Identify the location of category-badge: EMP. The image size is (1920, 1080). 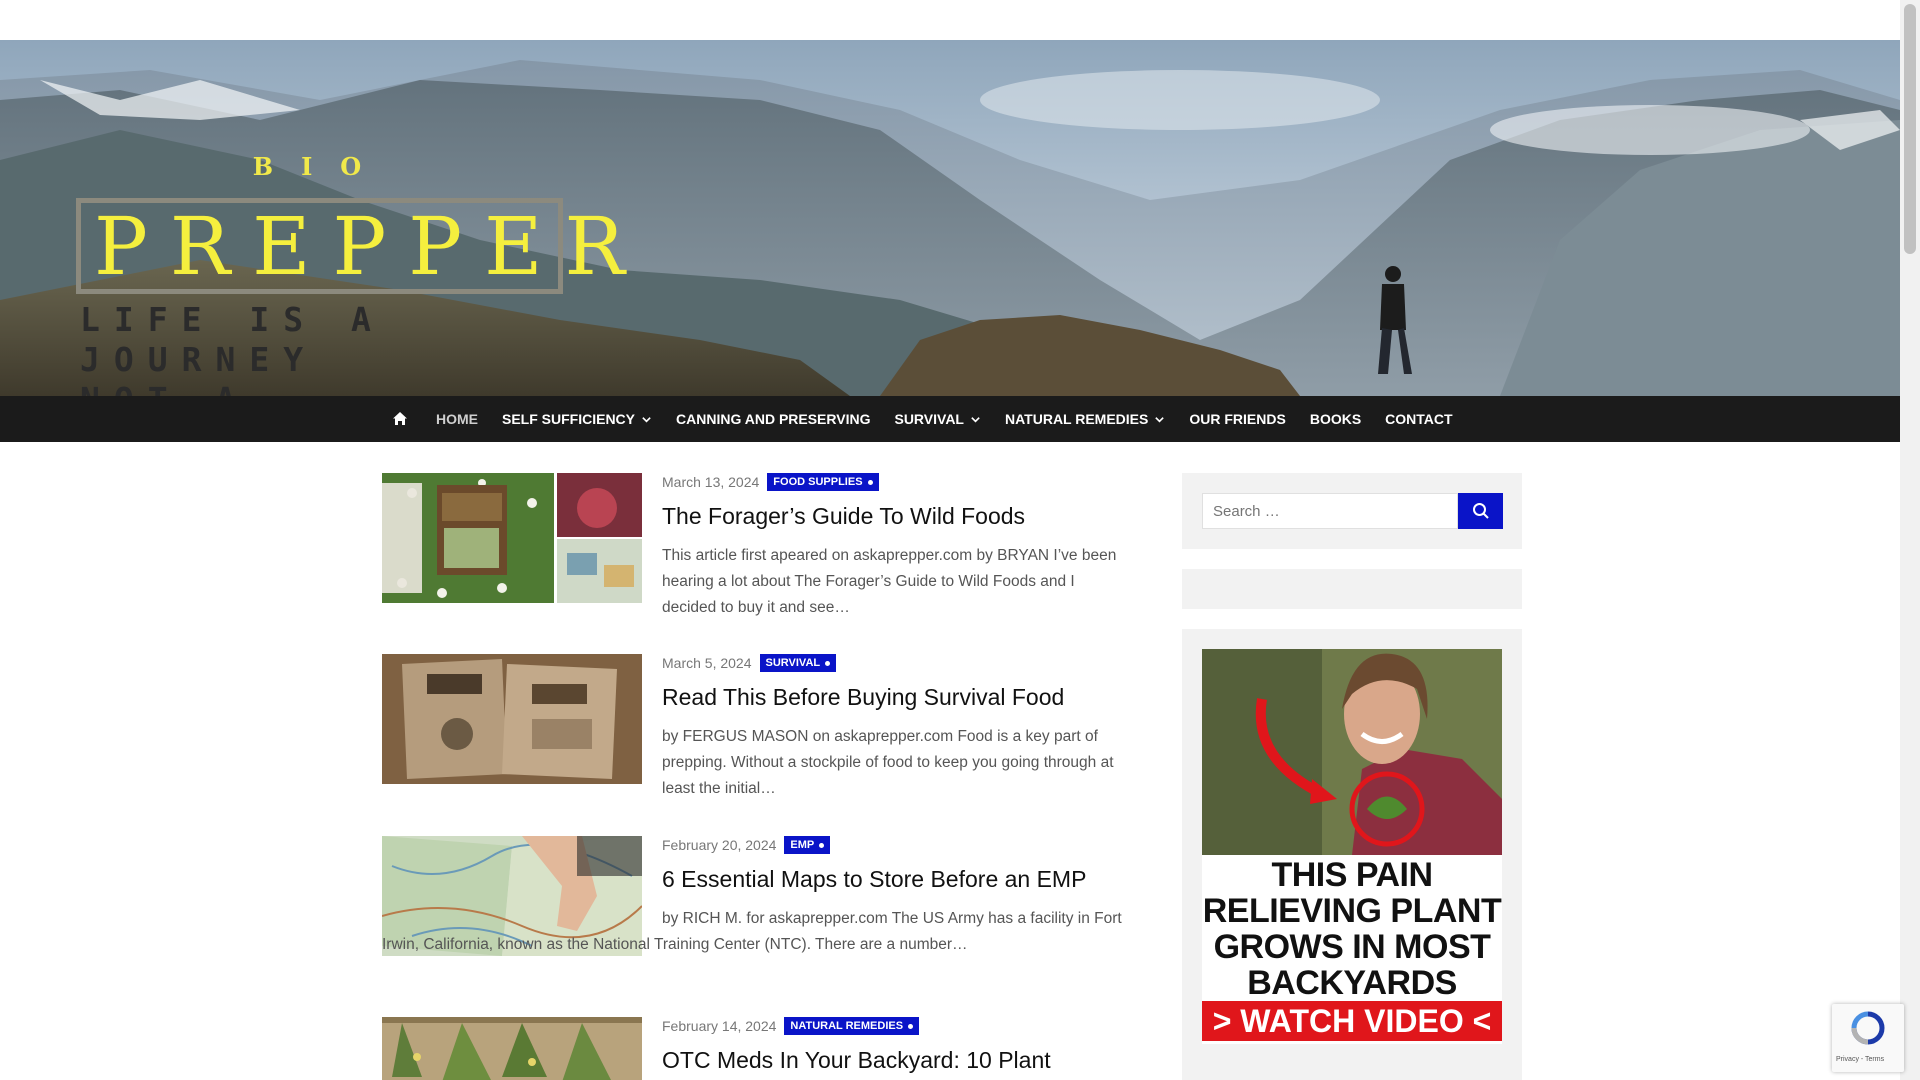
(807, 845).